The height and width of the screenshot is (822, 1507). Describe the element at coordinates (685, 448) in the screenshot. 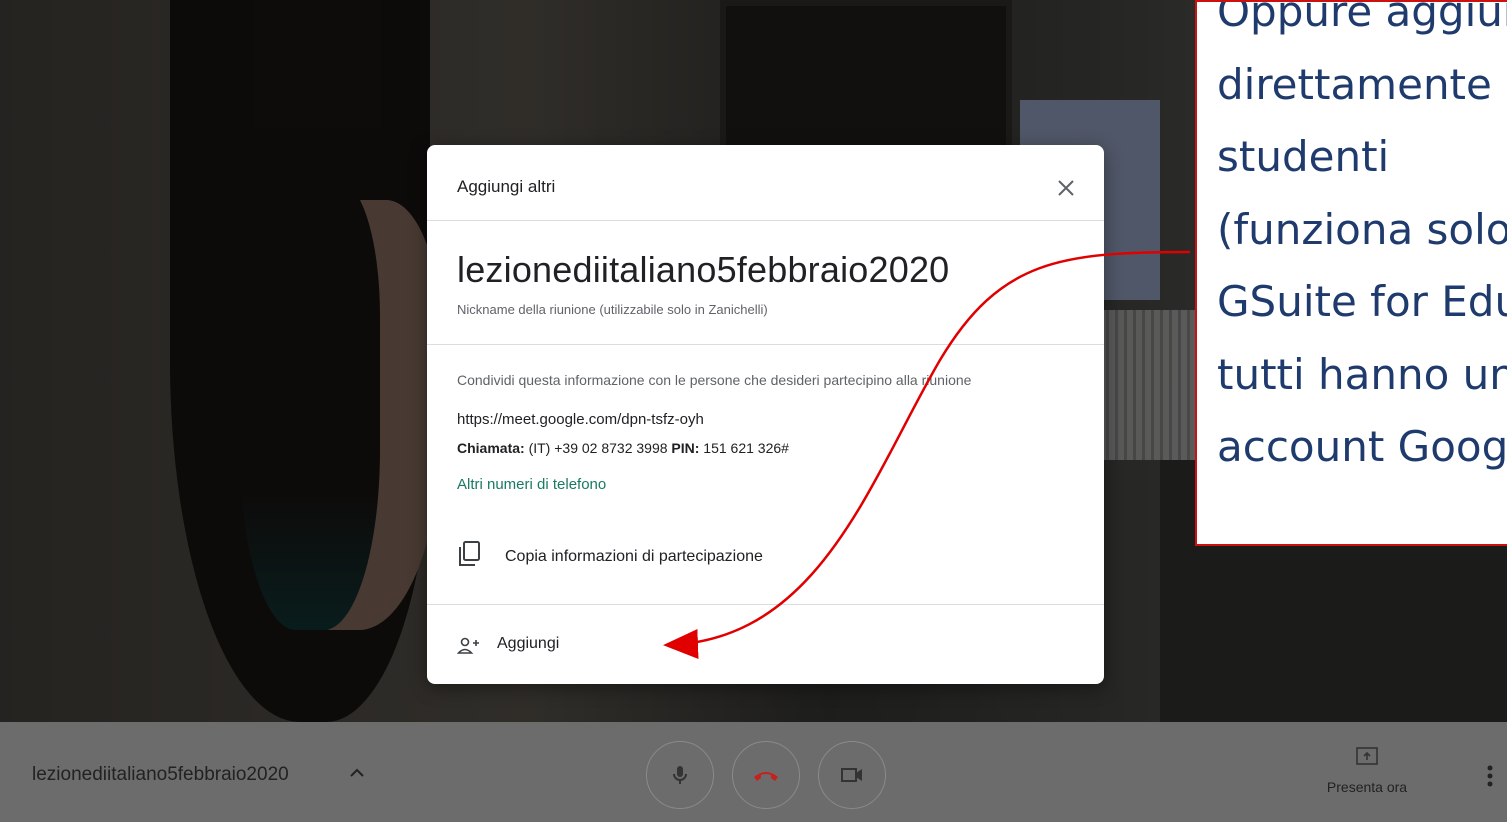

I see `pin-label: PIN:` at that location.